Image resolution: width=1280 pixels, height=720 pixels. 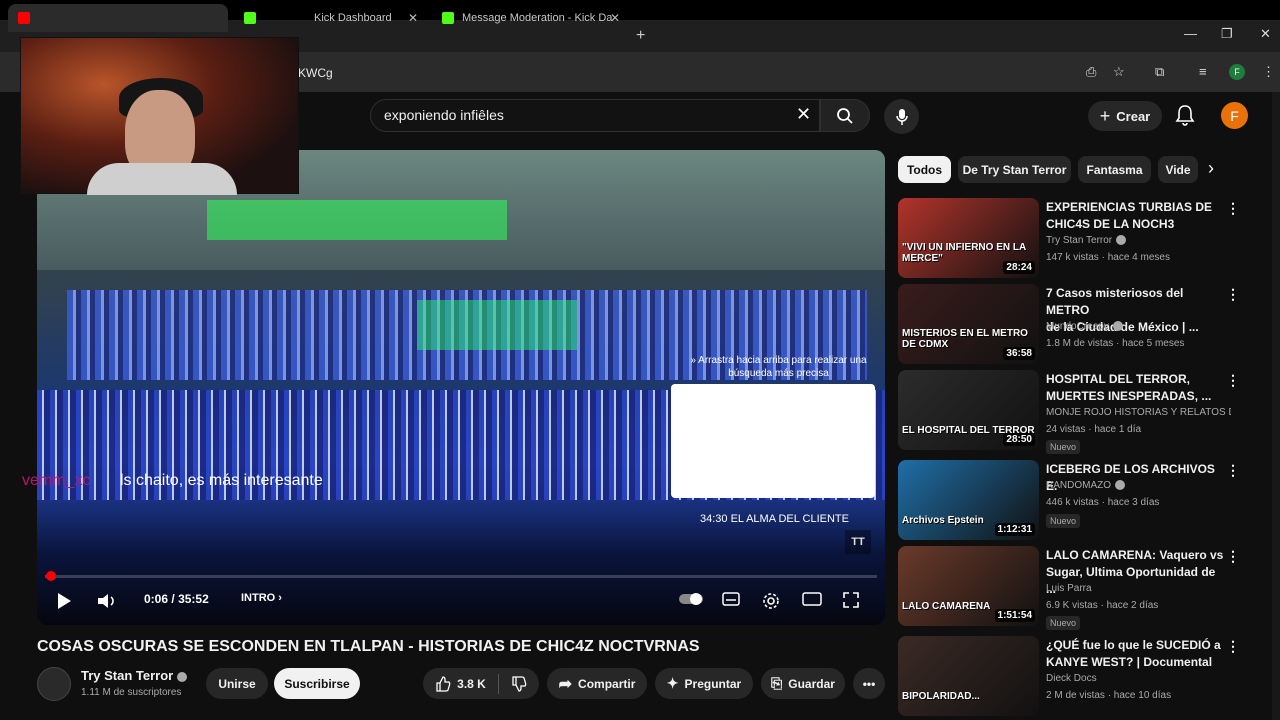 I want to click on video-progress-bar, so click(x=461, y=576).